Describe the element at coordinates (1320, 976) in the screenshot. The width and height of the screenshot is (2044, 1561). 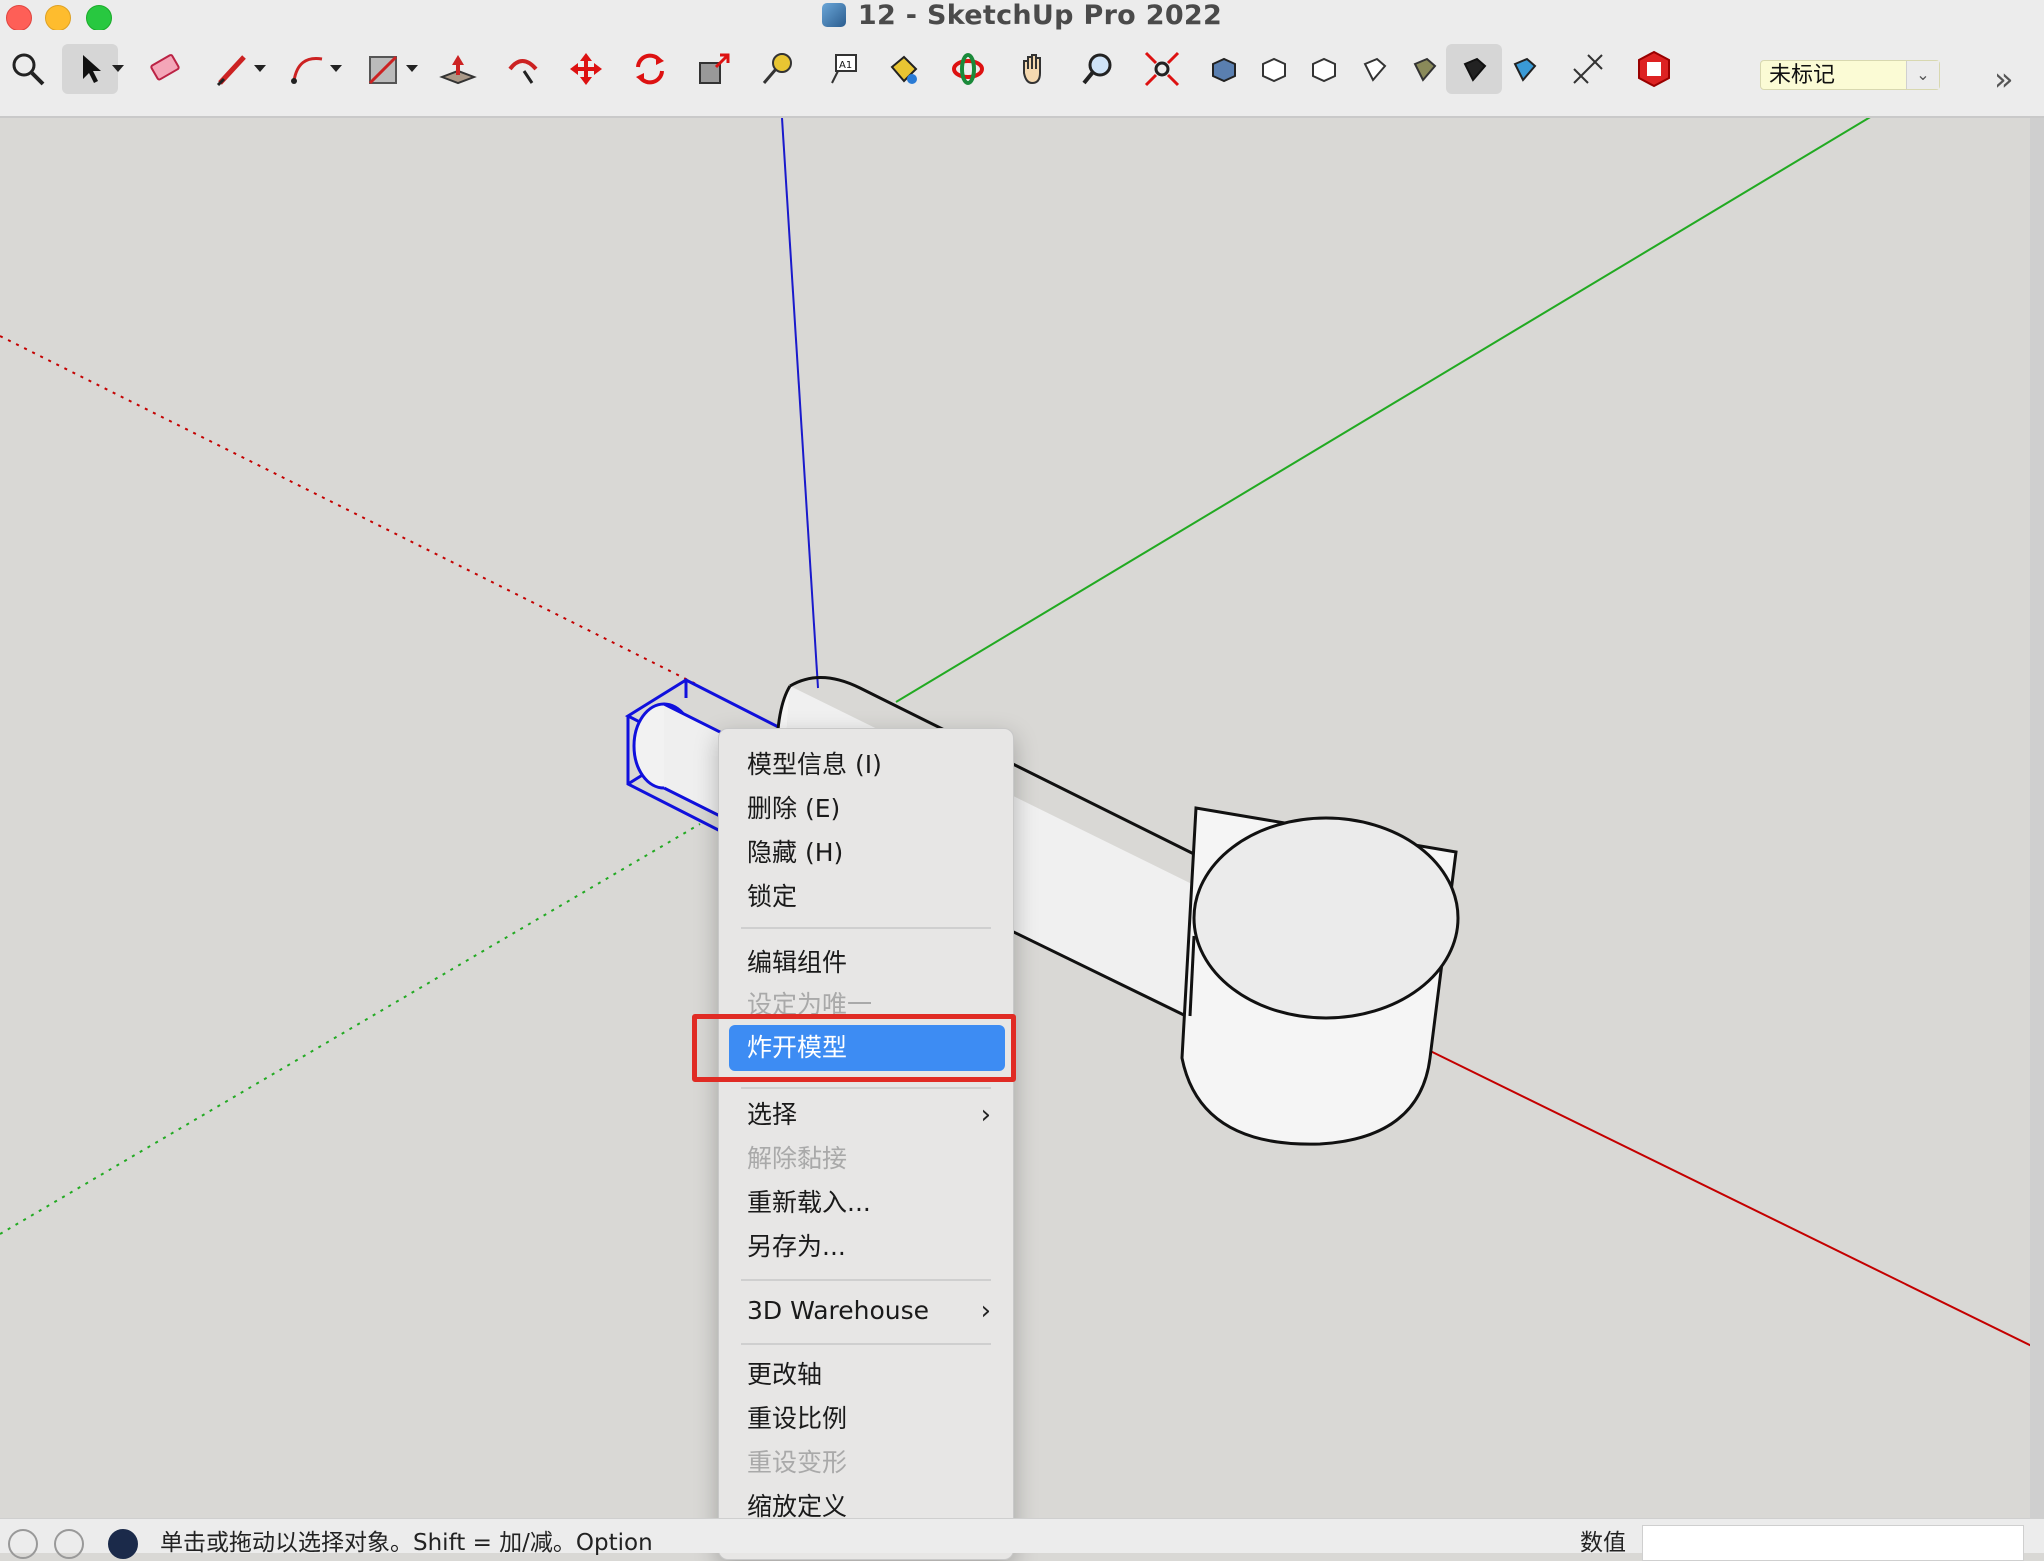
I see `hammer-head` at that location.